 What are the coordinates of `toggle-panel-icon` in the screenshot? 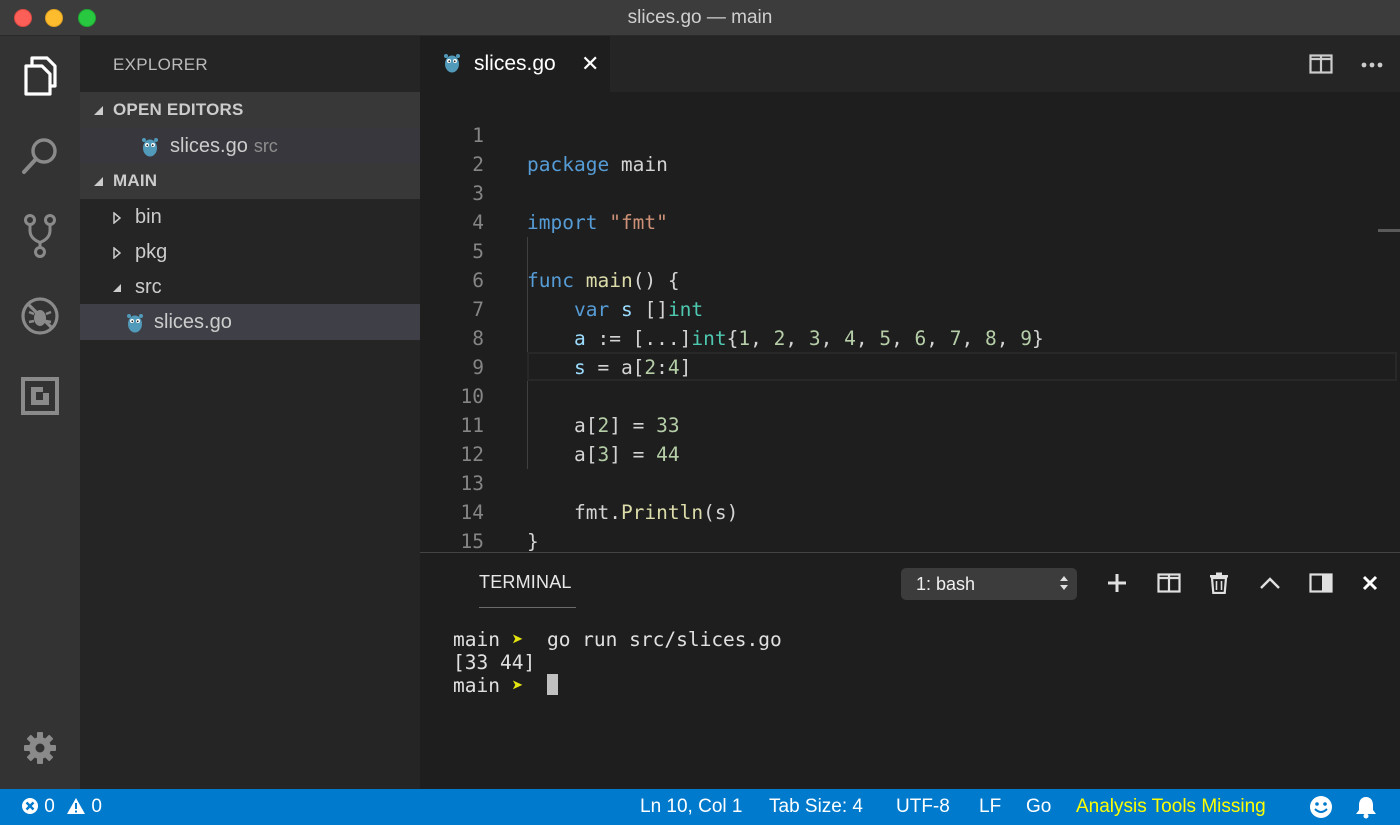 It's located at (1321, 583).